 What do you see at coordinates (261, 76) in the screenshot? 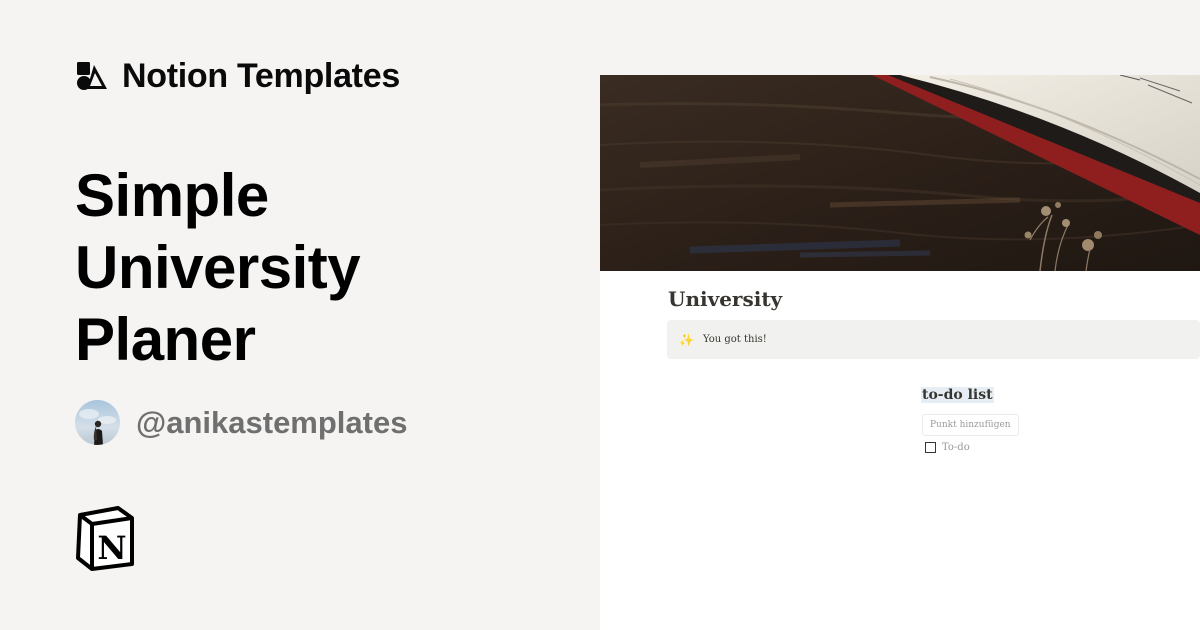
I see `brand-name: Notion Templates` at bounding box center [261, 76].